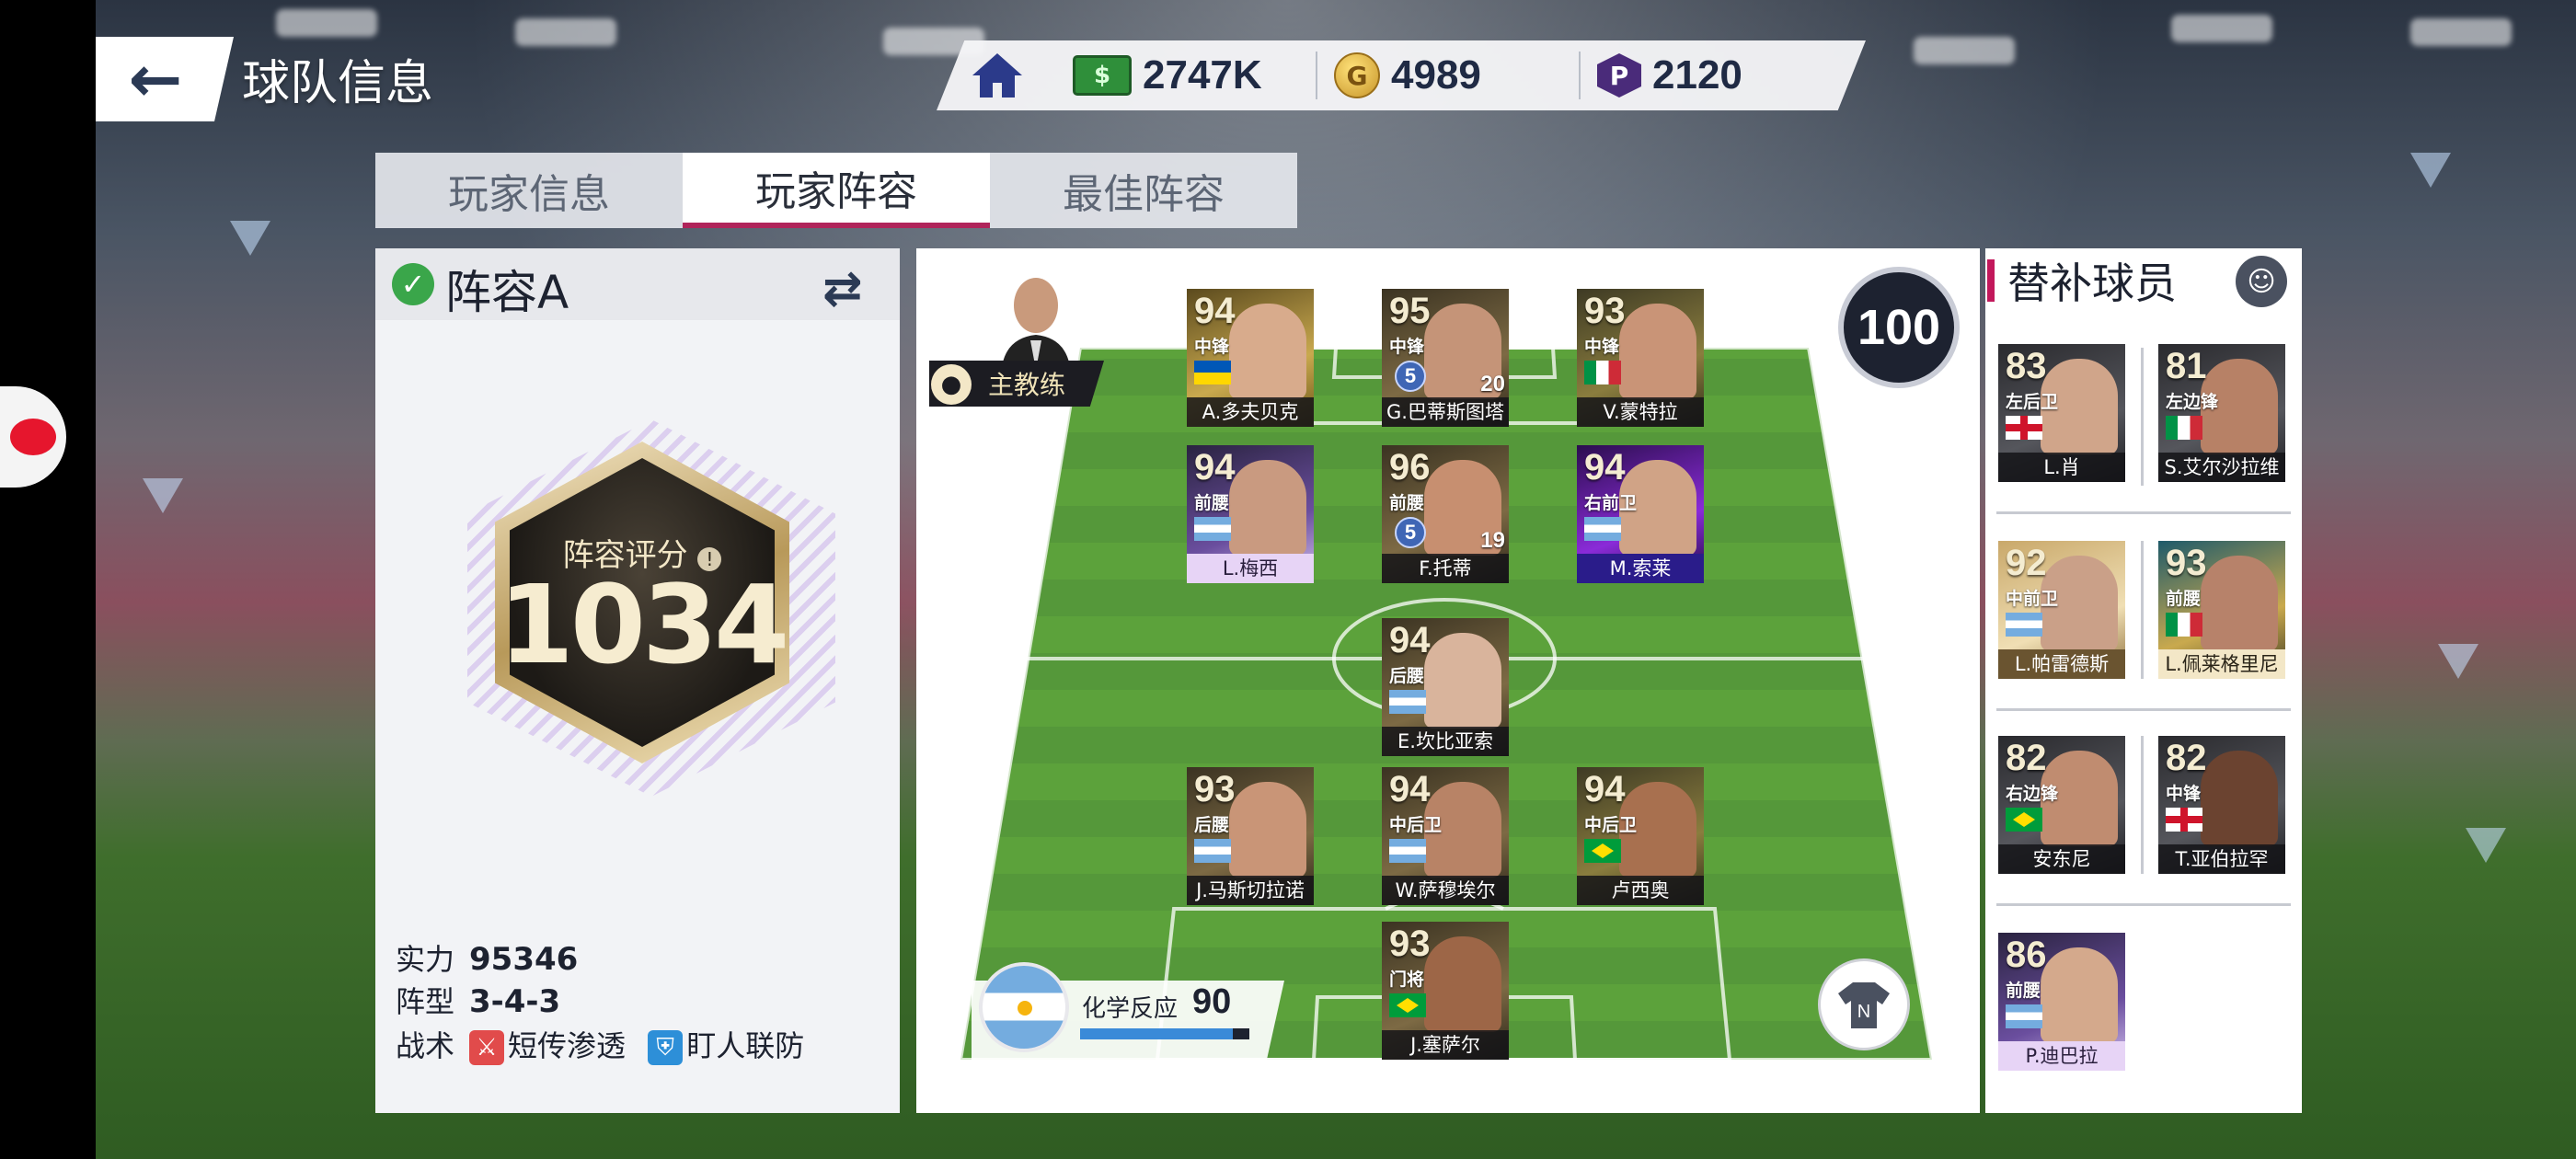 Image resolution: width=2576 pixels, height=1159 pixels. What do you see at coordinates (1130, 1009) in the screenshot?
I see `chemistry-label: 化学反应` at bounding box center [1130, 1009].